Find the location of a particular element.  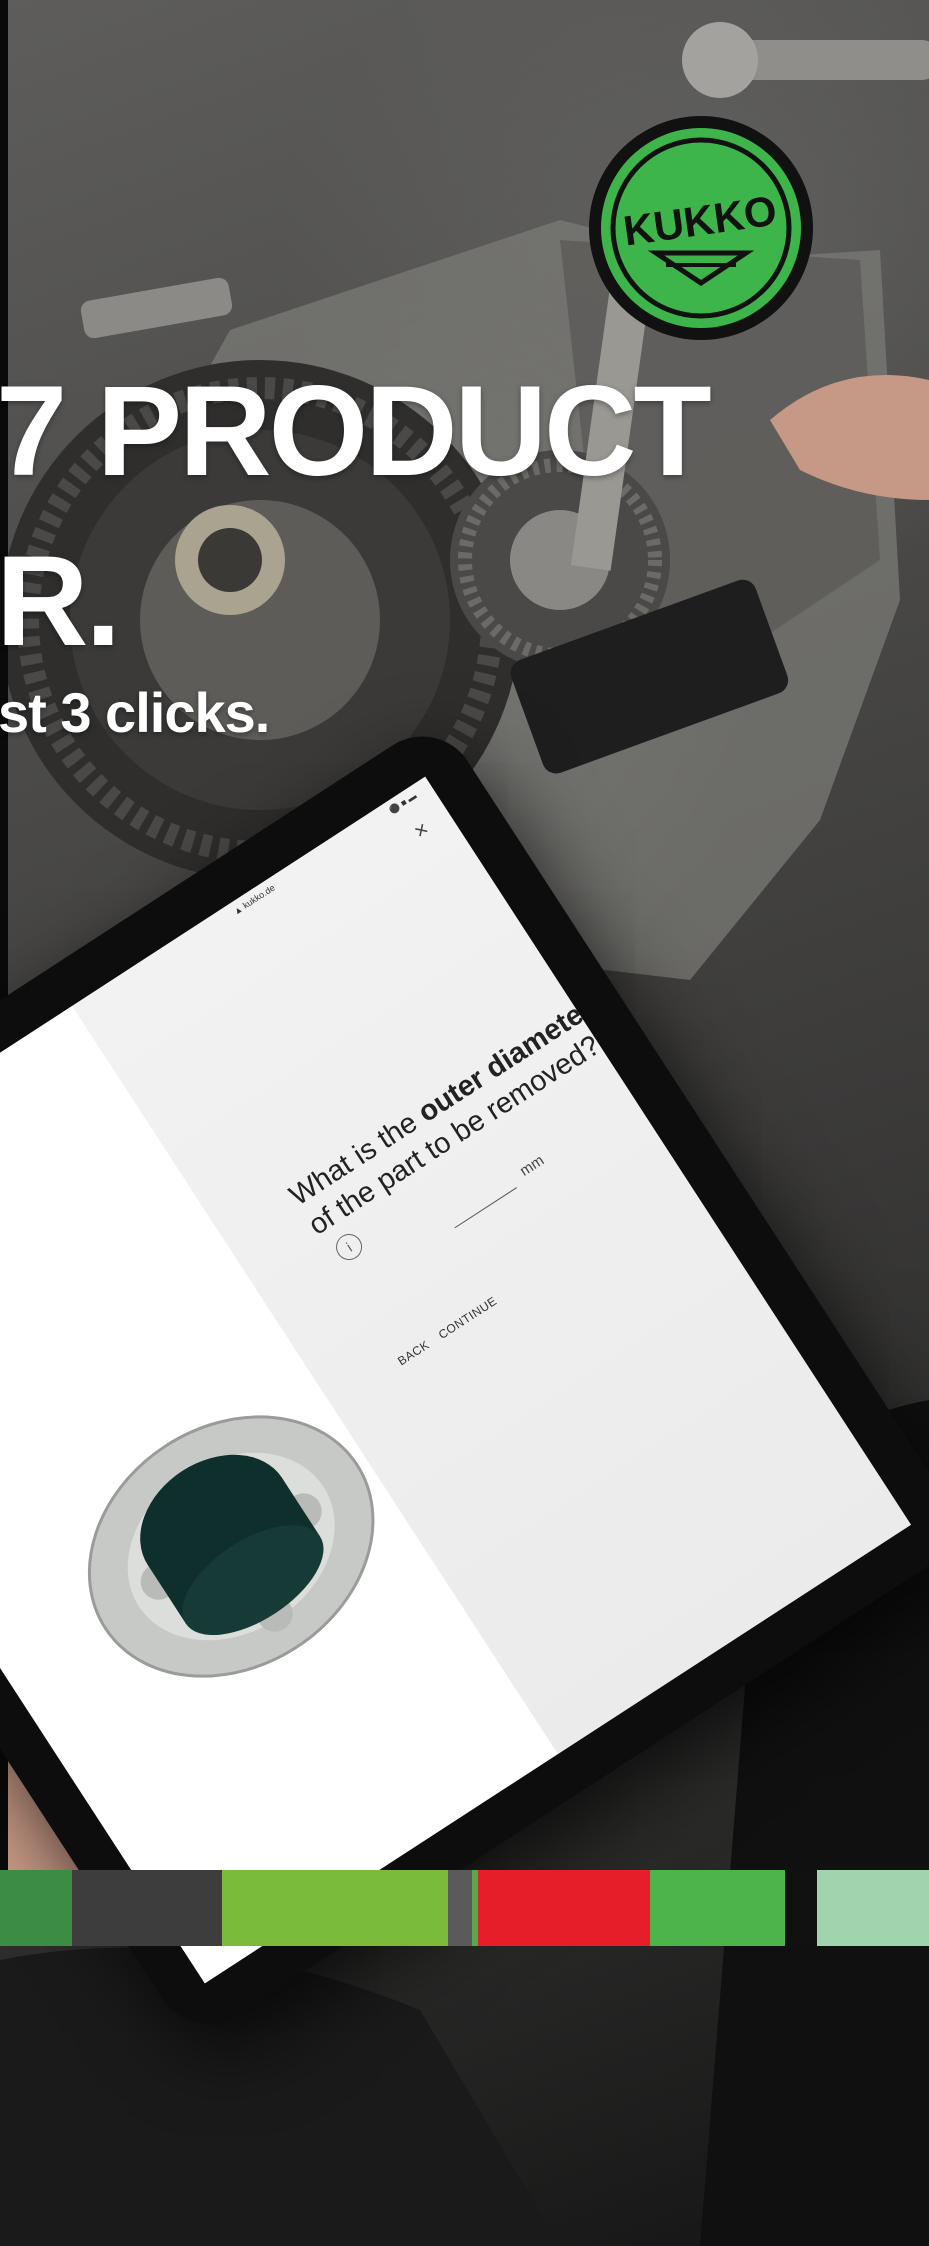

continue-button: CONTINUE is located at coordinates (468, 1318).